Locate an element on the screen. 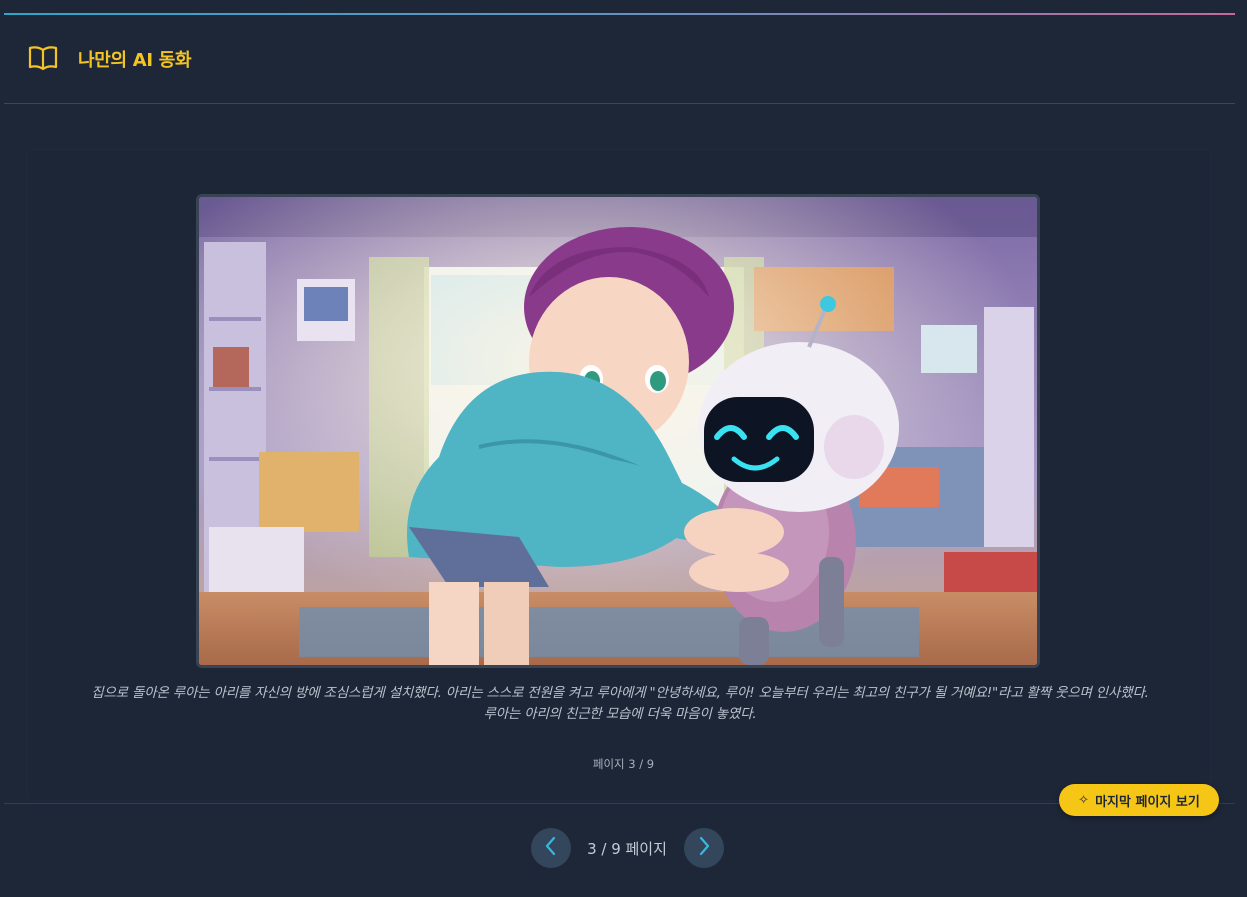 The width and height of the screenshot is (1247, 897). next-page-button is located at coordinates (704, 848).